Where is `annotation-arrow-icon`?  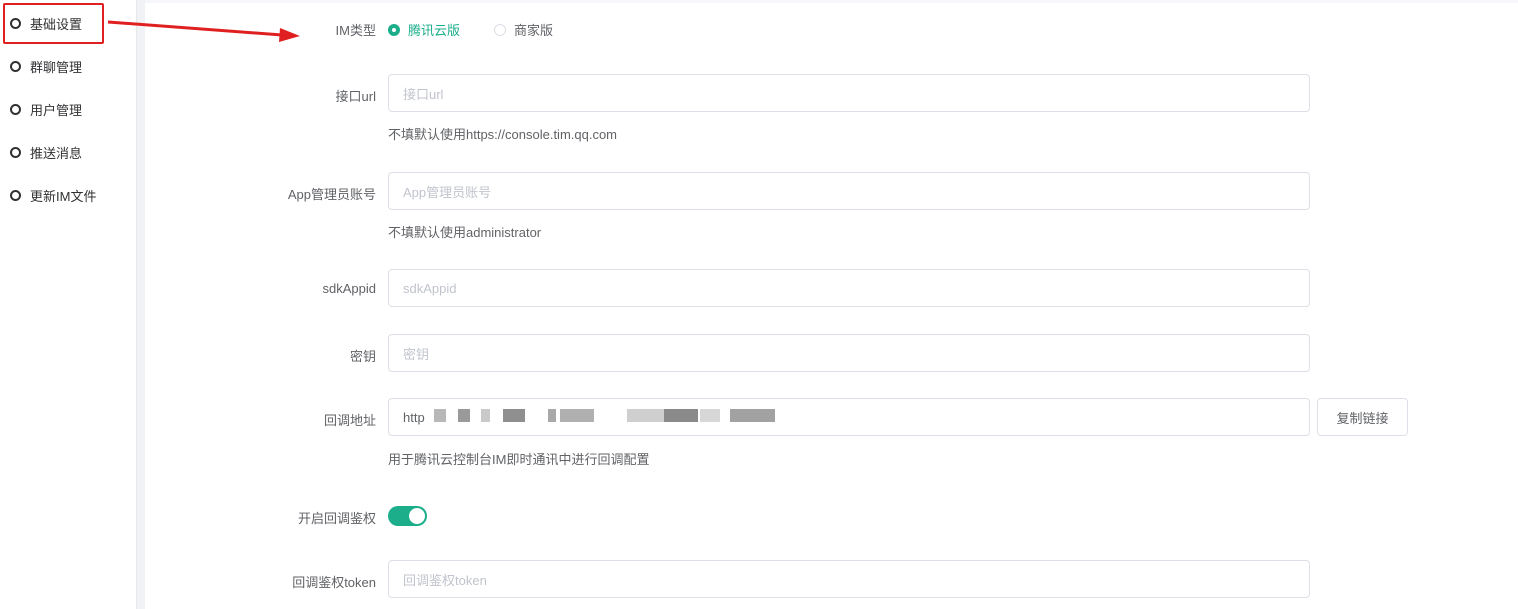 annotation-arrow-icon is located at coordinates (203, 31).